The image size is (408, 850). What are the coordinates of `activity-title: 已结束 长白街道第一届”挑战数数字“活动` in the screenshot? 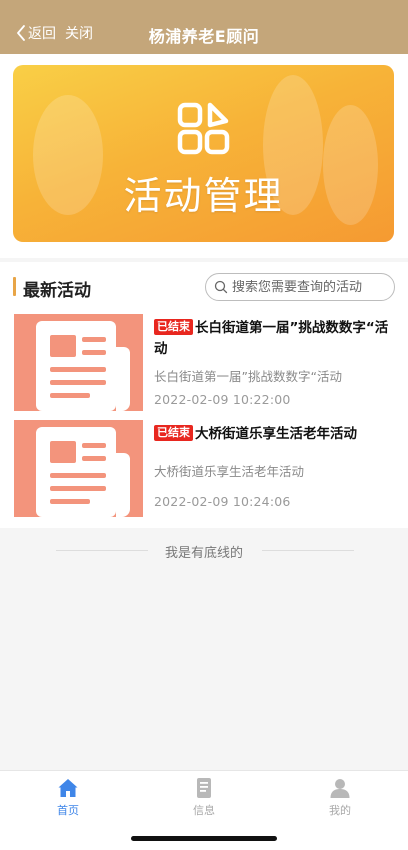 It's located at (272, 339).